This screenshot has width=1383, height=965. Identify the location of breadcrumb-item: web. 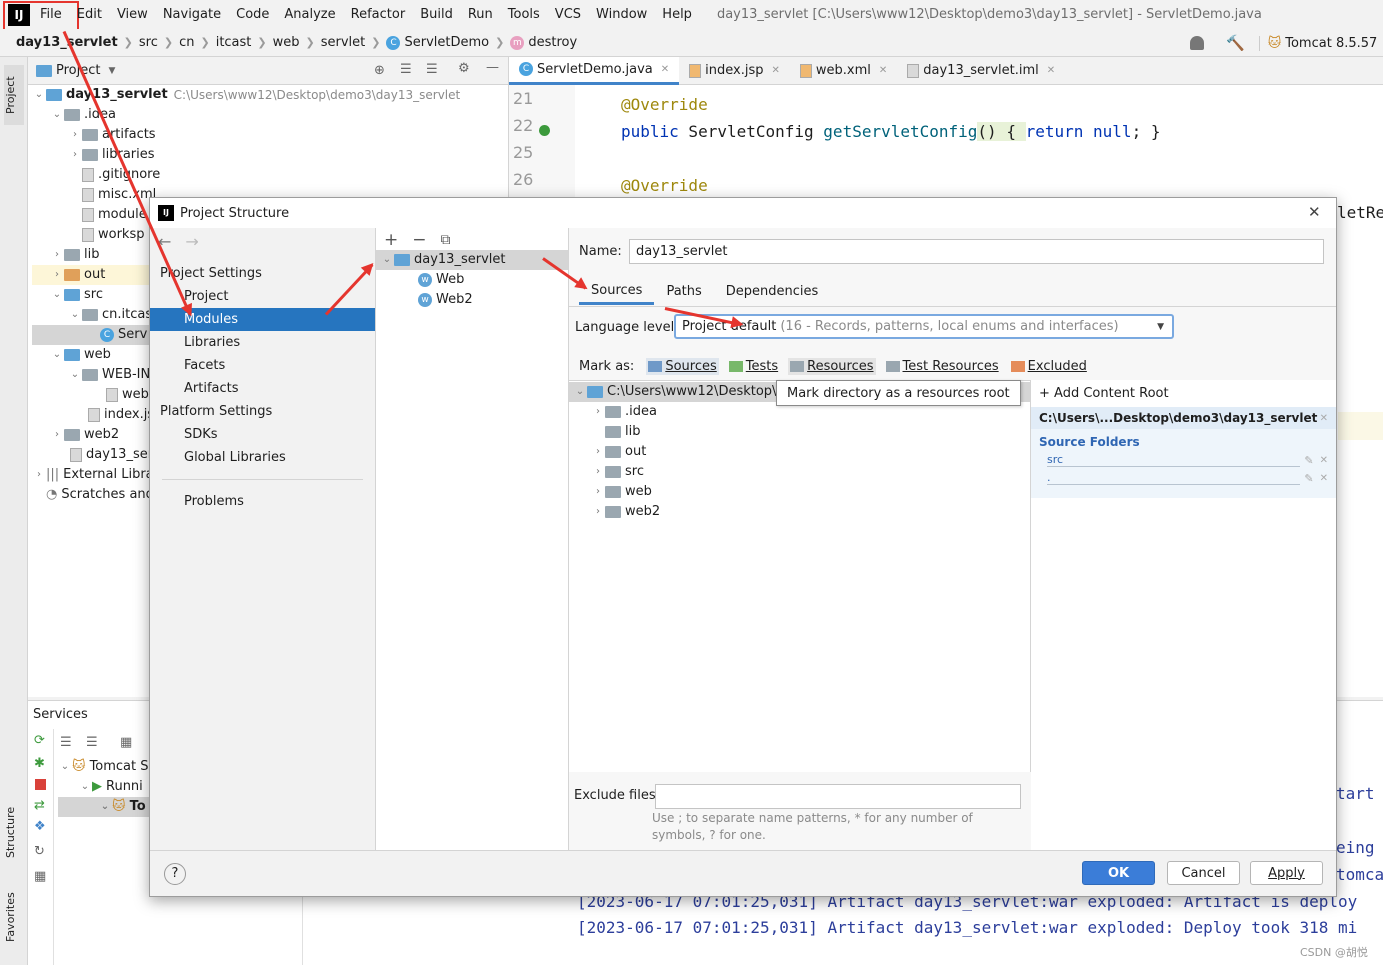
(286, 42).